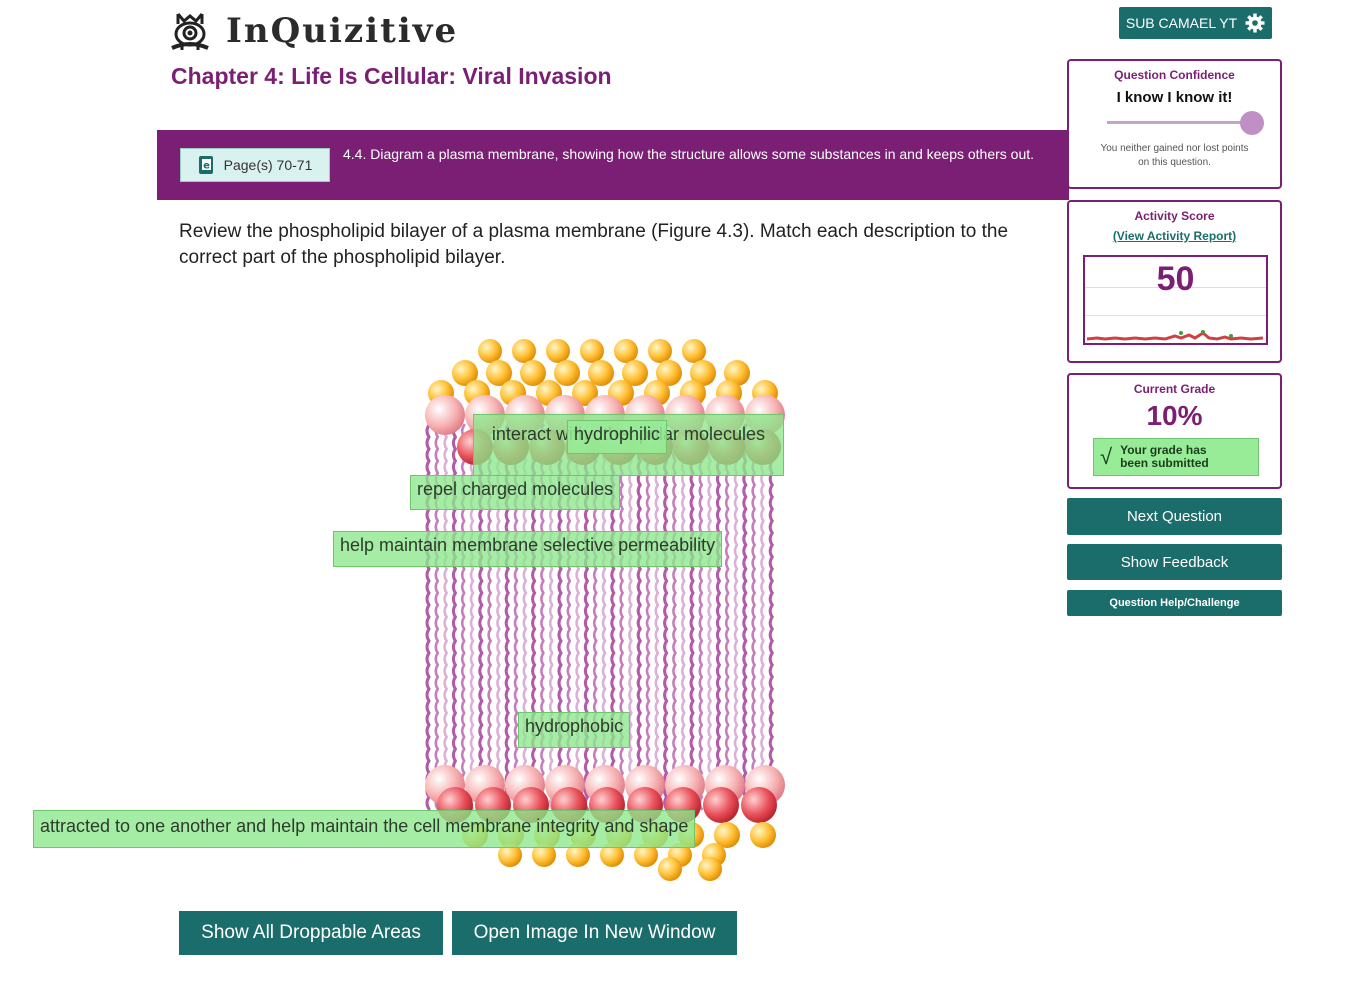 This screenshot has height=995, width=1371. I want to click on checkmark-icon: √, so click(1106, 456).